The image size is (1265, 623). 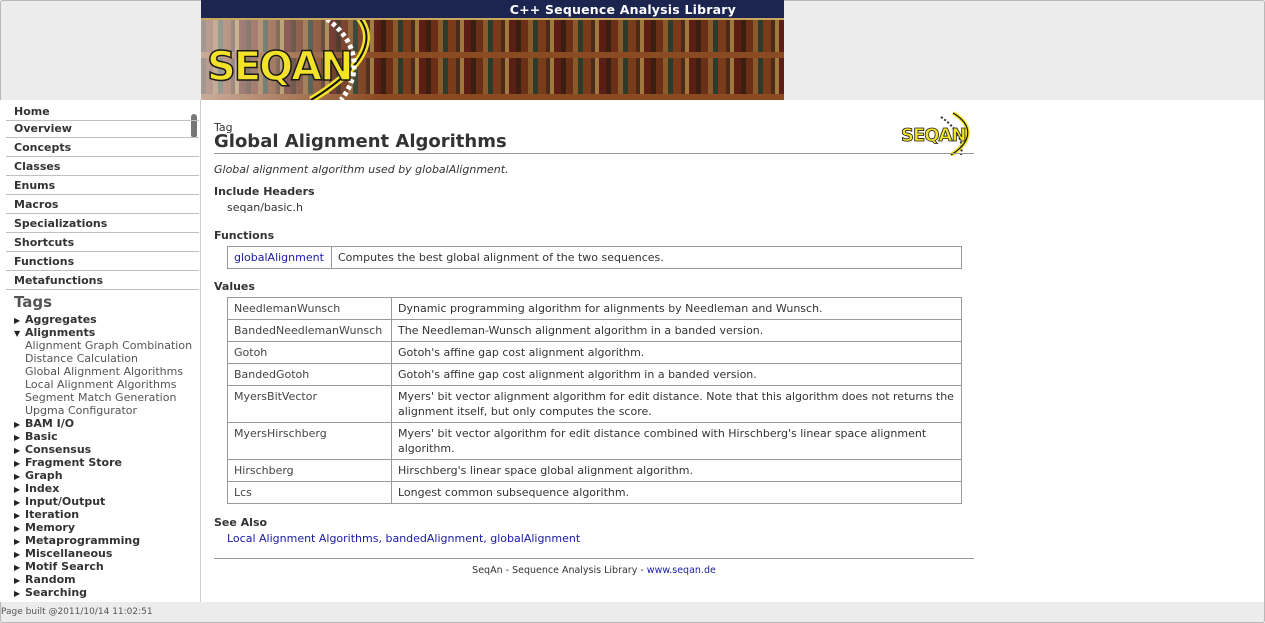 I want to click on tag-group-searching: ▶ Searching, so click(x=50, y=592).